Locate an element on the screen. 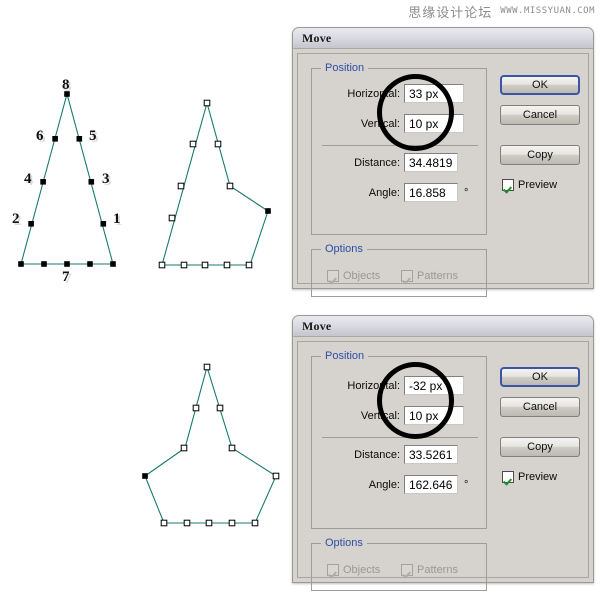 The height and width of the screenshot is (600, 600). artwork-pentagon-shape is located at coordinates (212, 442).